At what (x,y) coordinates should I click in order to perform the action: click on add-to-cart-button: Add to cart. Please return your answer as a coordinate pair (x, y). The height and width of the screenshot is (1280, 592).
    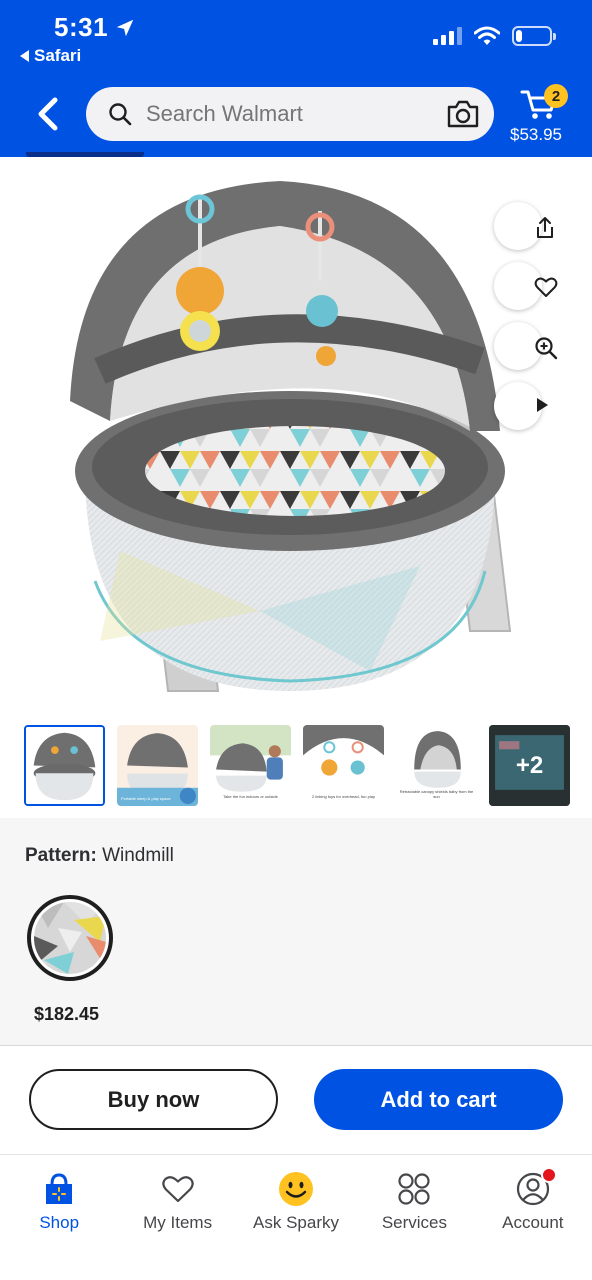
    Looking at the image, I should click on (438, 1099).